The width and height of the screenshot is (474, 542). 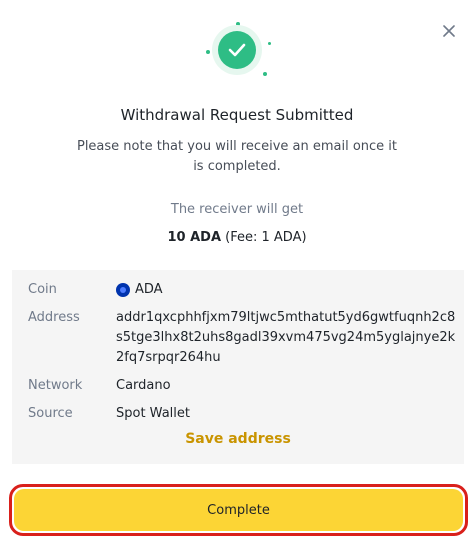 What do you see at coordinates (143, 385) in the screenshot?
I see `network-value: Cardano` at bounding box center [143, 385].